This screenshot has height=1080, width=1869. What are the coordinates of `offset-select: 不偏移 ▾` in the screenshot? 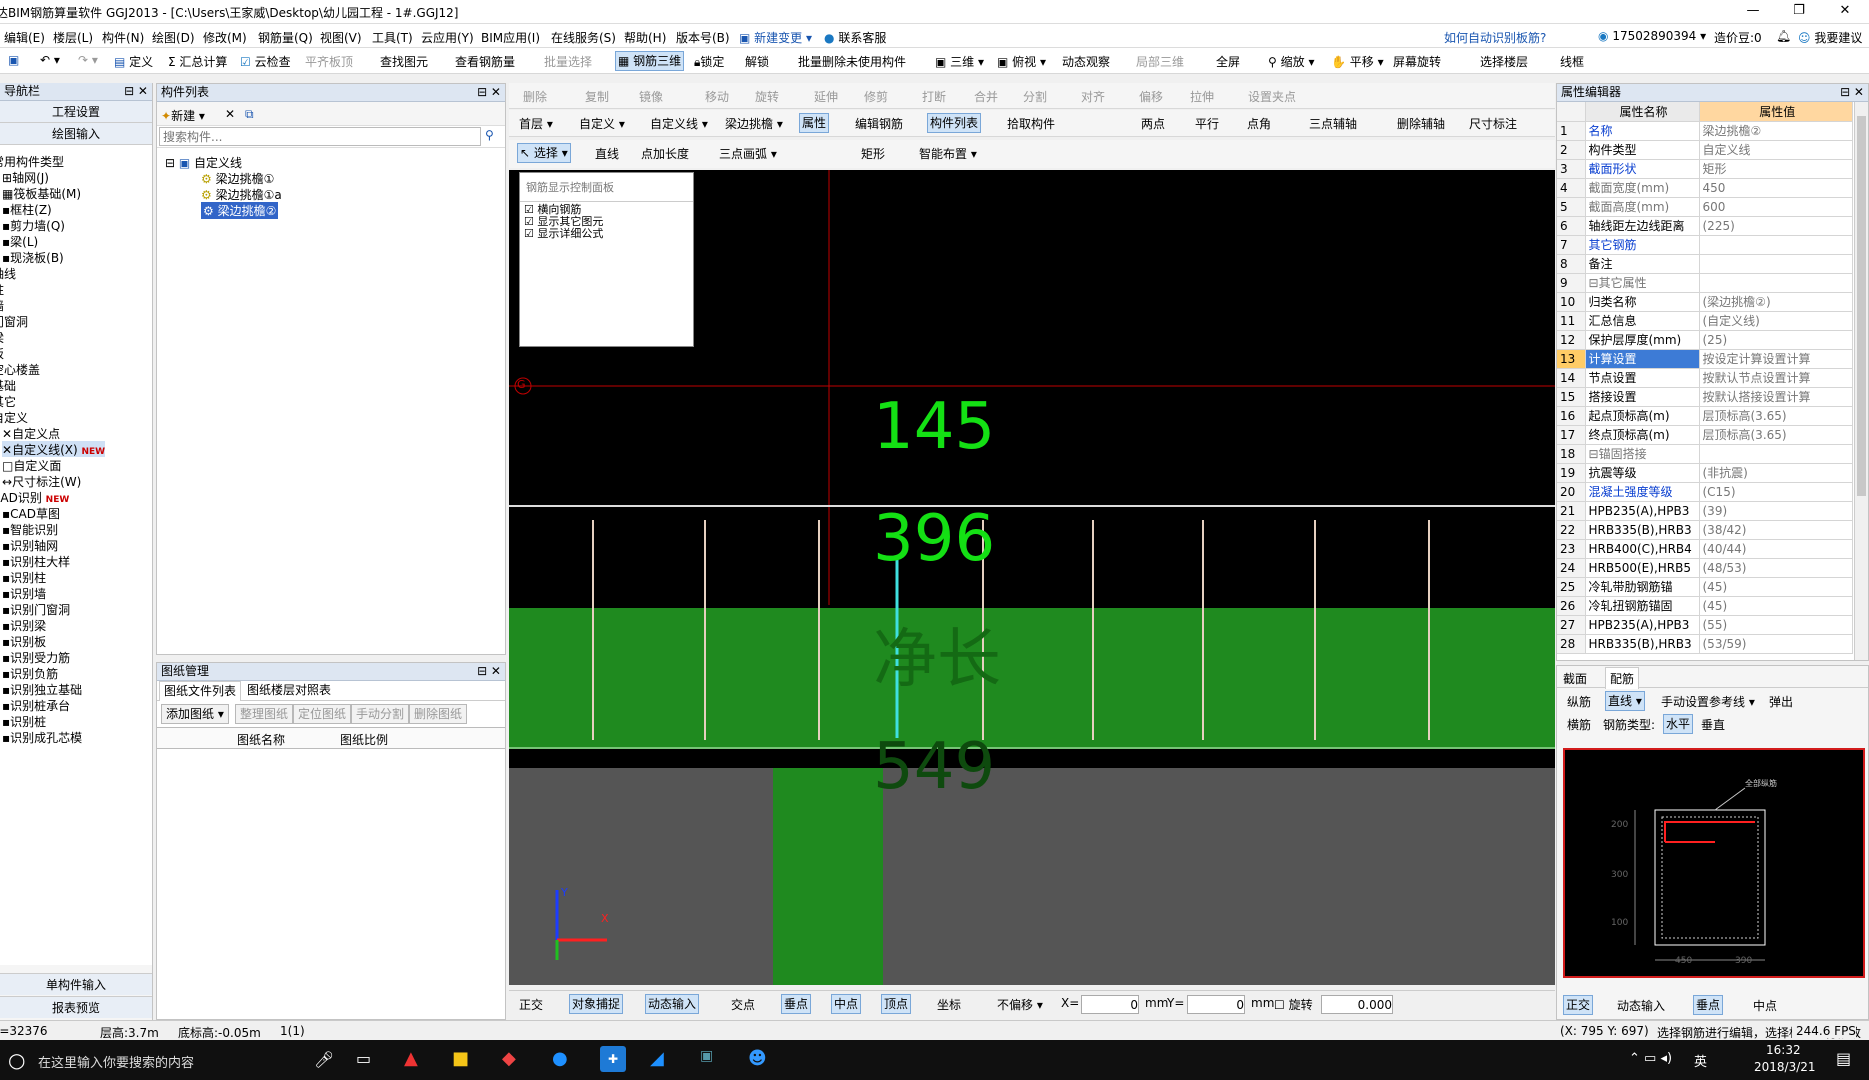 It's located at (1020, 1004).